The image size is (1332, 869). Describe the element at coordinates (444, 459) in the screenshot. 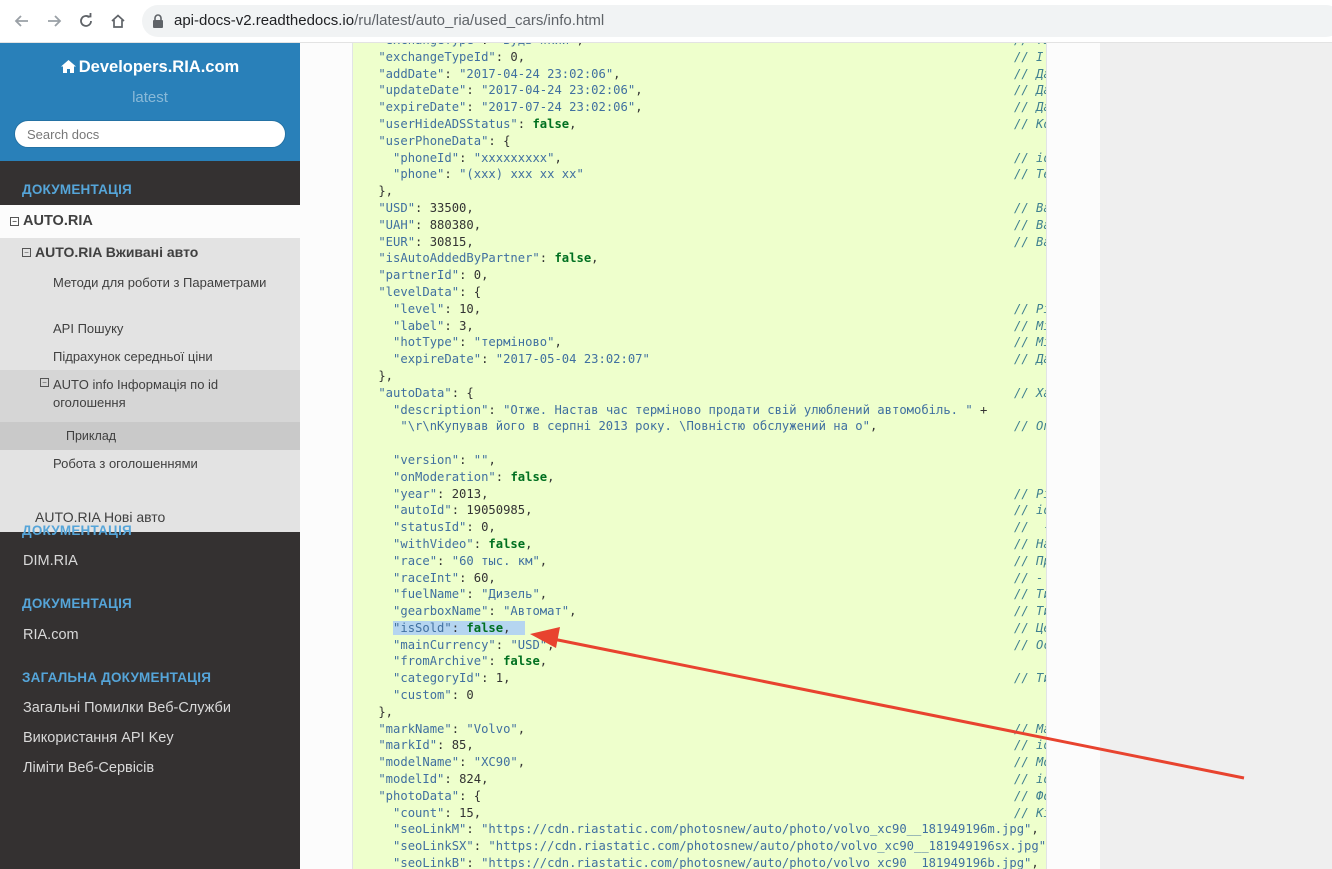

I see `code-line: "version": "",` at that location.